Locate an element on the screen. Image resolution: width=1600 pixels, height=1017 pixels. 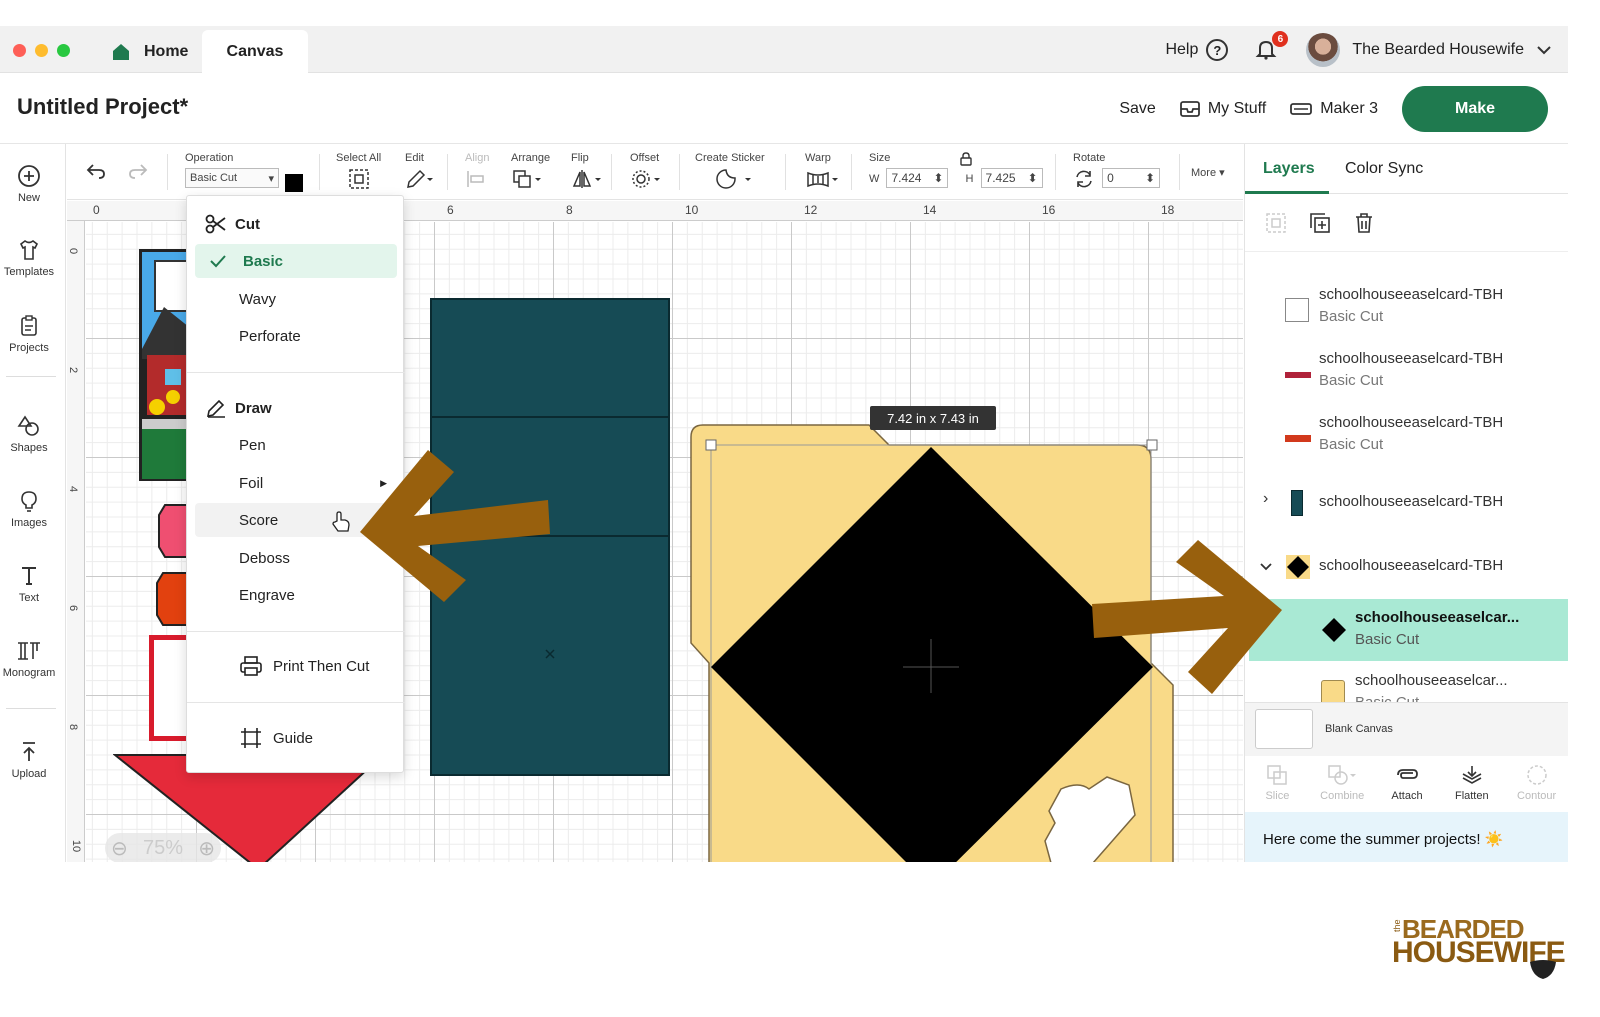
project-title: Untitled Project* is located at coordinates (102, 107).